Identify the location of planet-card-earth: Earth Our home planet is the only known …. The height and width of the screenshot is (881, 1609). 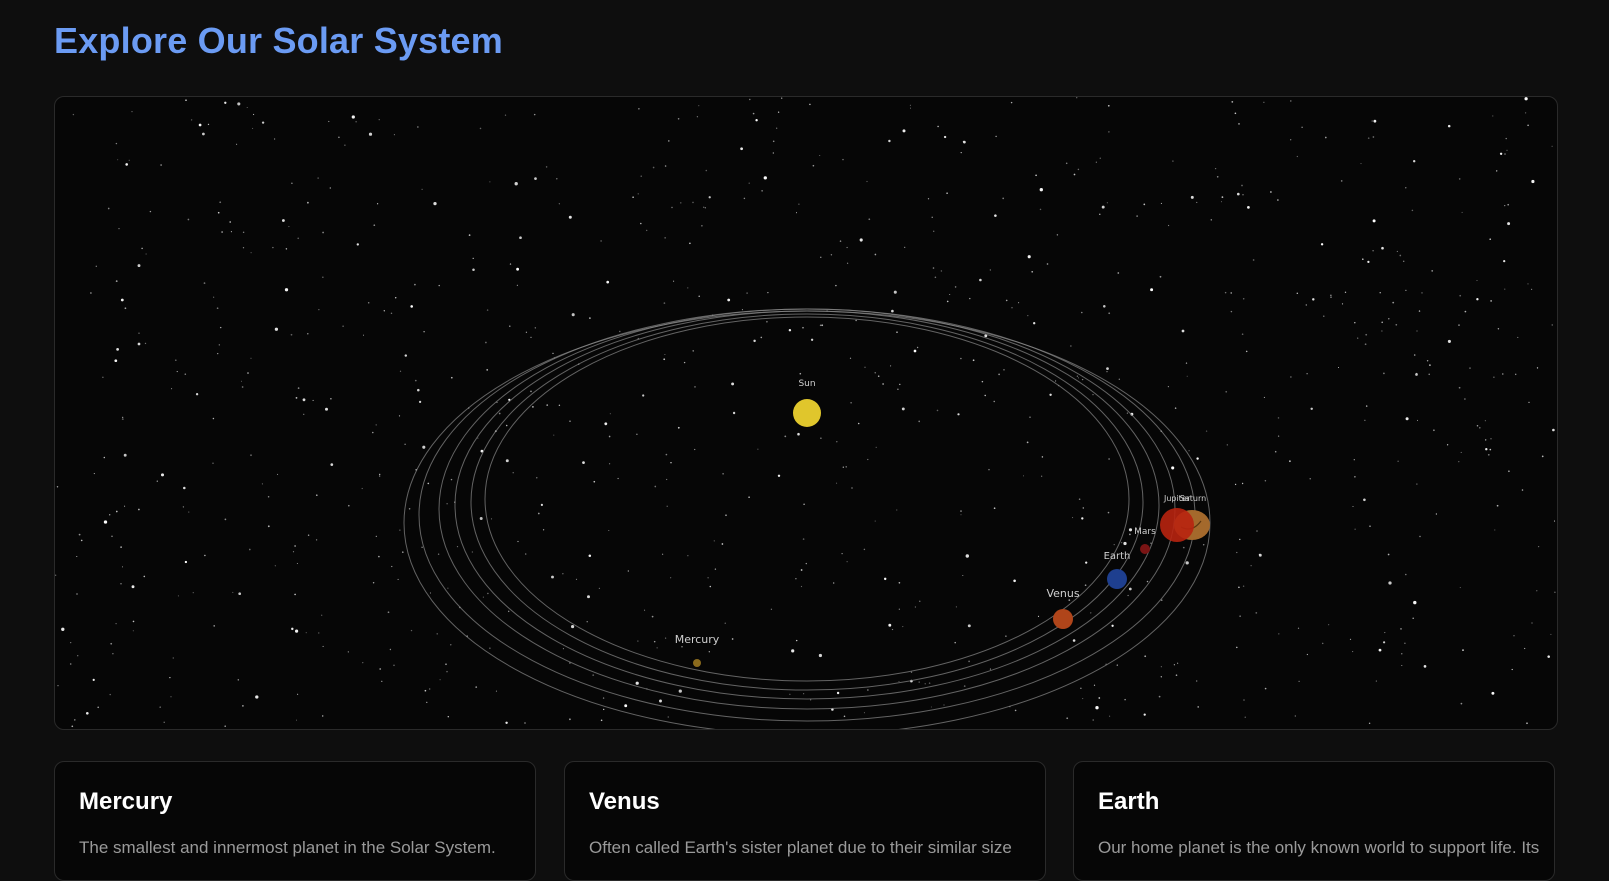
(1314, 821).